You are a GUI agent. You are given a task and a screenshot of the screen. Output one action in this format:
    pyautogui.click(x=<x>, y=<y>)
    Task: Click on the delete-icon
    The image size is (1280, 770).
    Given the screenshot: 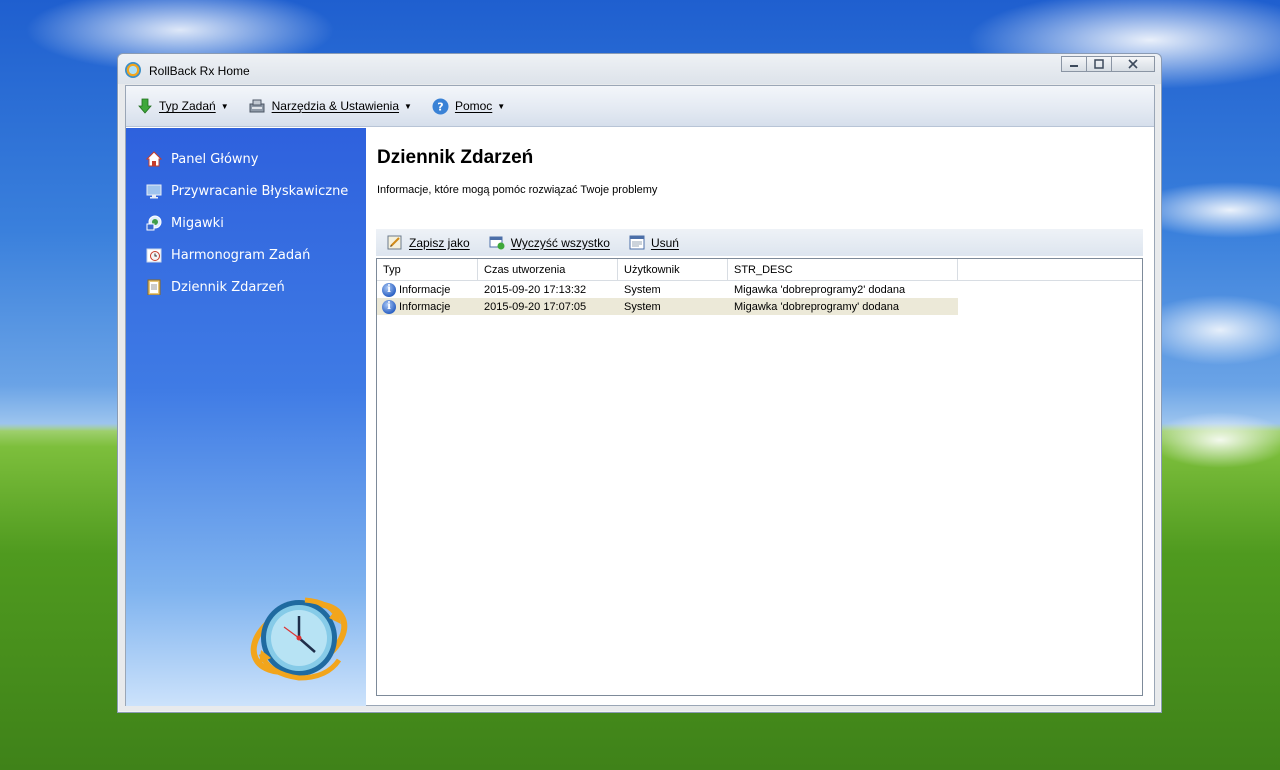 What is the action you would take?
    pyautogui.click(x=637, y=242)
    